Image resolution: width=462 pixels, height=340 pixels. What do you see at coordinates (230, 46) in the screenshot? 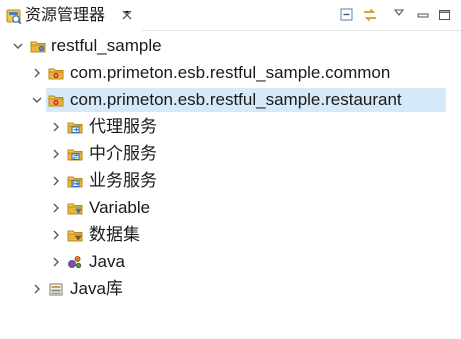
I see `tree-item-restful-sample: restful_sample` at bounding box center [230, 46].